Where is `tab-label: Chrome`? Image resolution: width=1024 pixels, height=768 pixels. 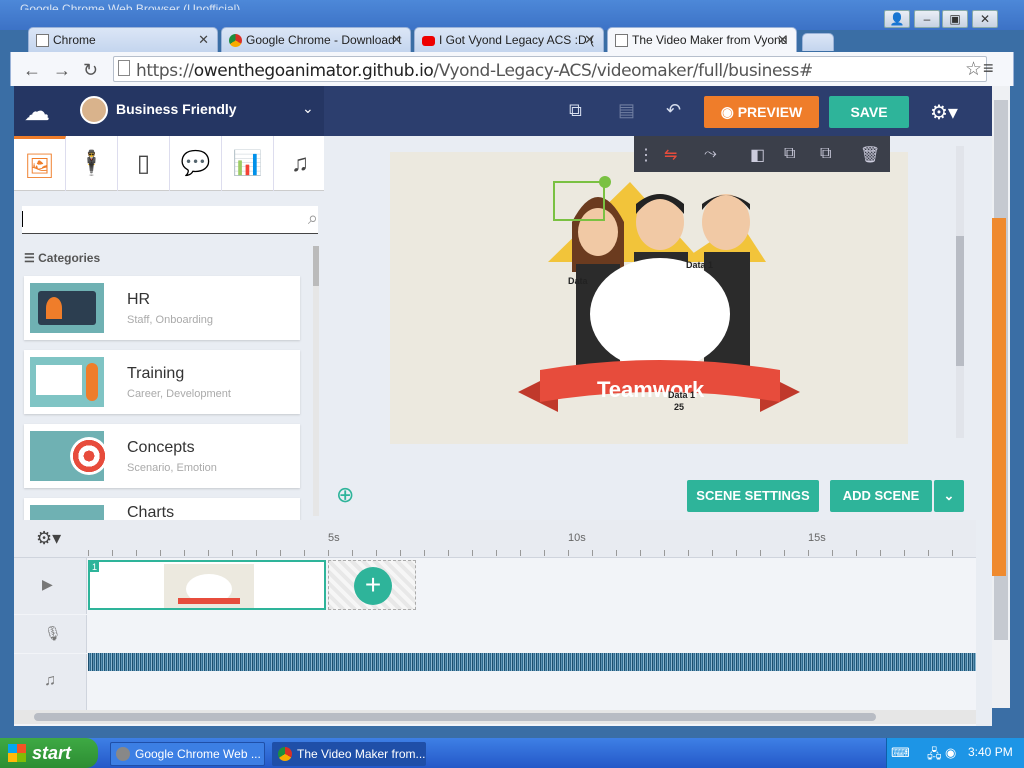
tab-label: Chrome is located at coordinates (74, 40).